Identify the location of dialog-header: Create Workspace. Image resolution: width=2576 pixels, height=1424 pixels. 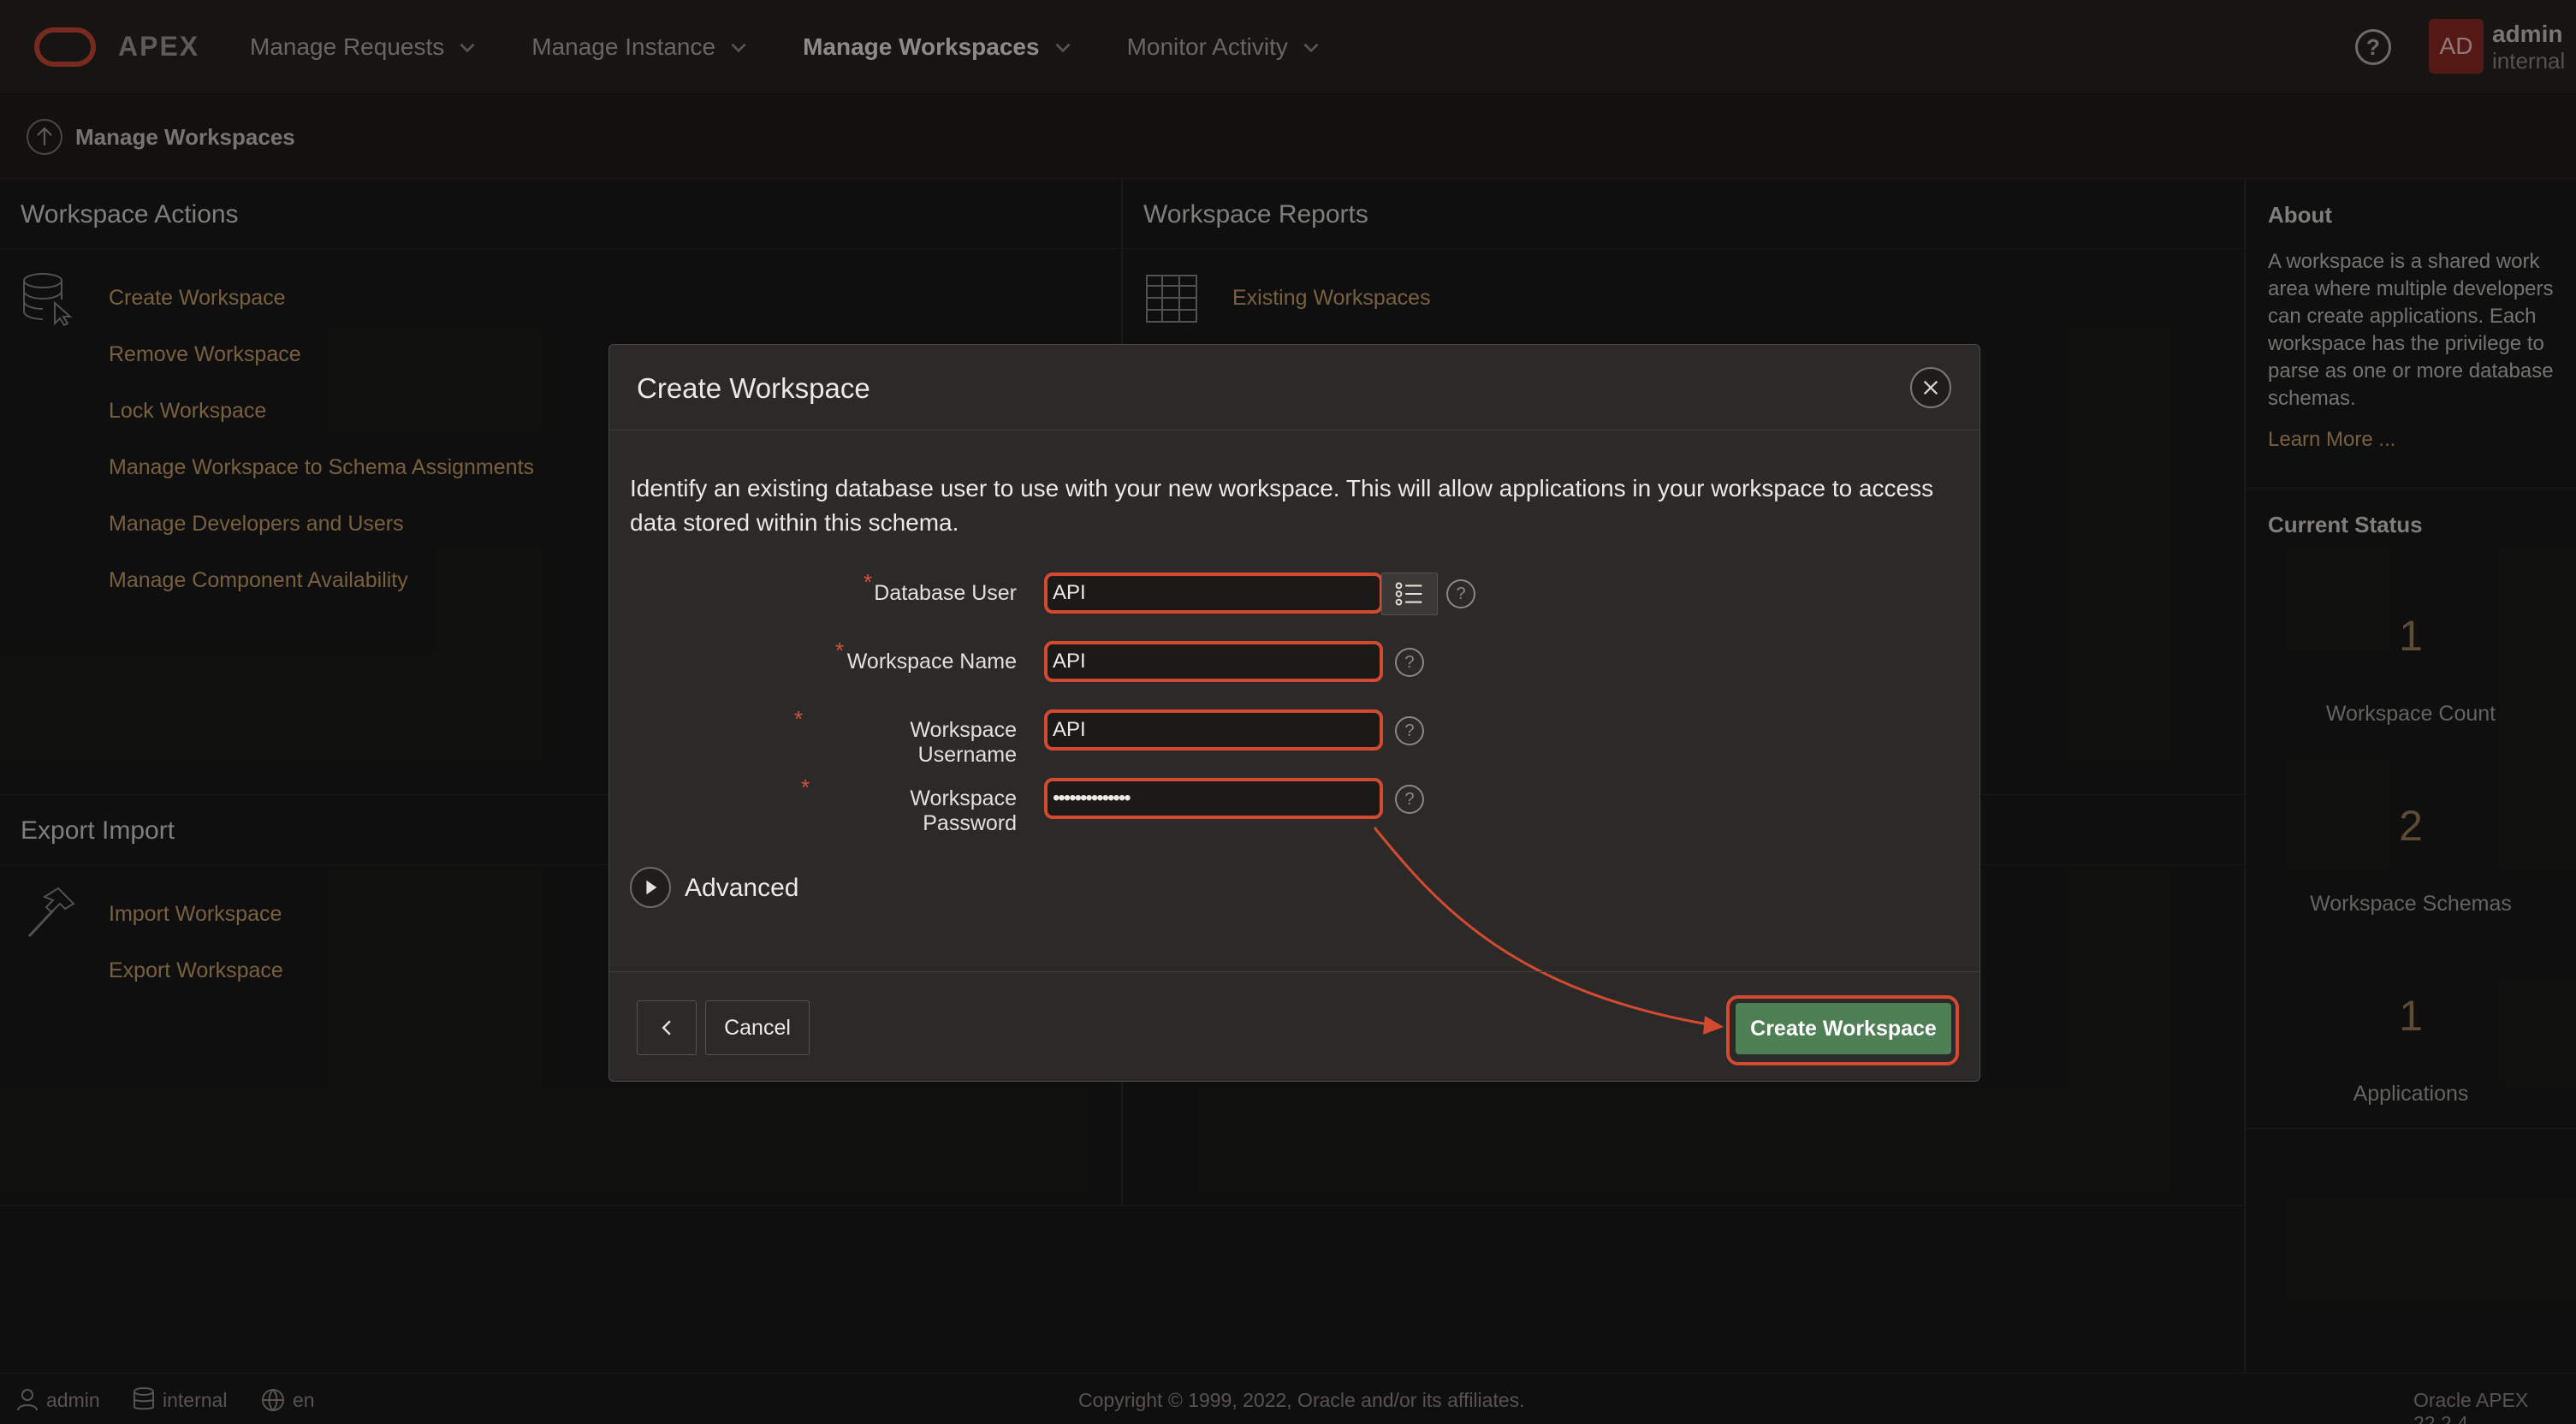
(1294, 387).